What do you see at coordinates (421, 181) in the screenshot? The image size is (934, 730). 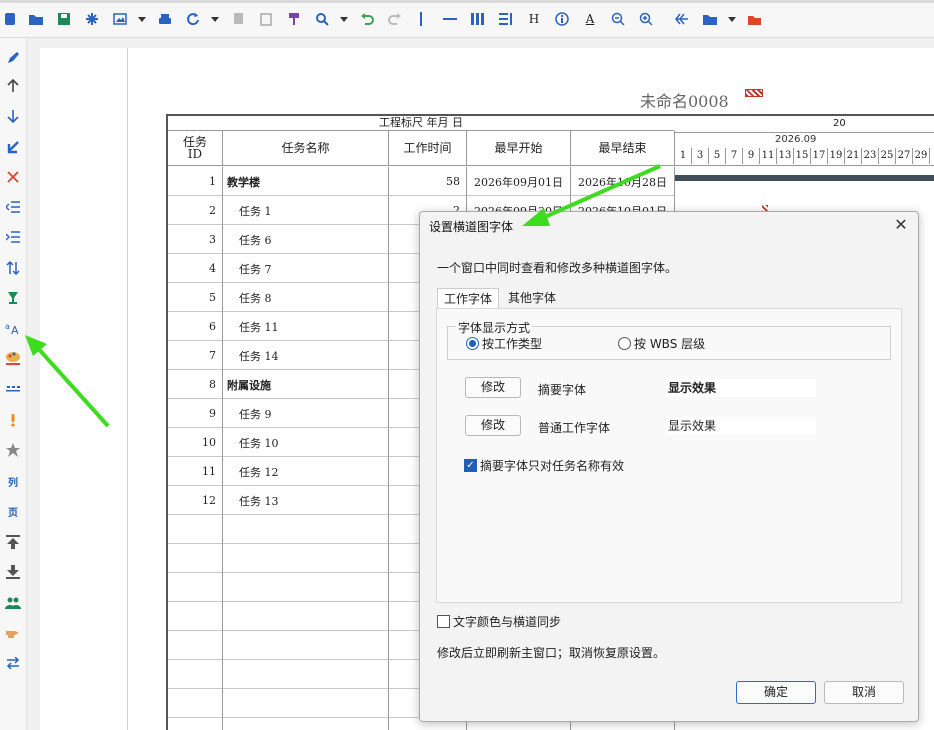 I see `table-row: 1 教学楼 58 2026年09月01日 2026年10月28日` at bounding box center [421, 181].